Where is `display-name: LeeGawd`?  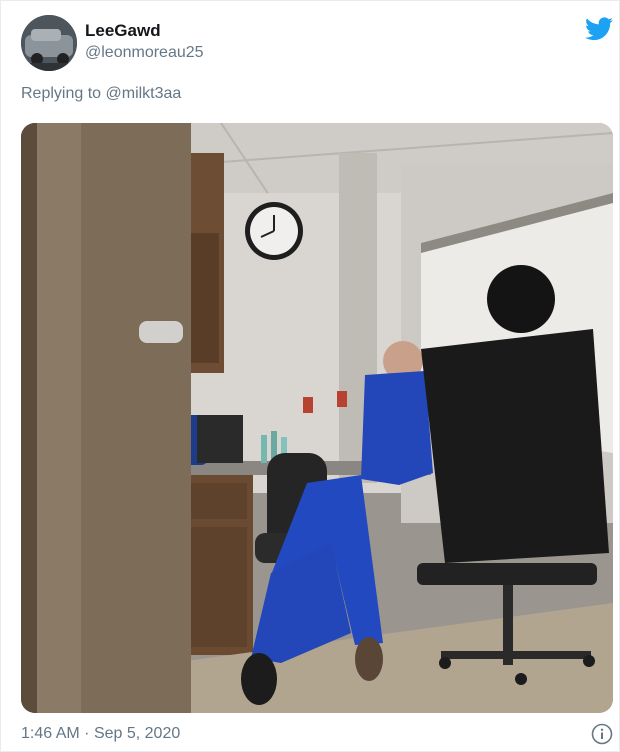
display-name: LeeGawd is located at coordinates (123, 31).